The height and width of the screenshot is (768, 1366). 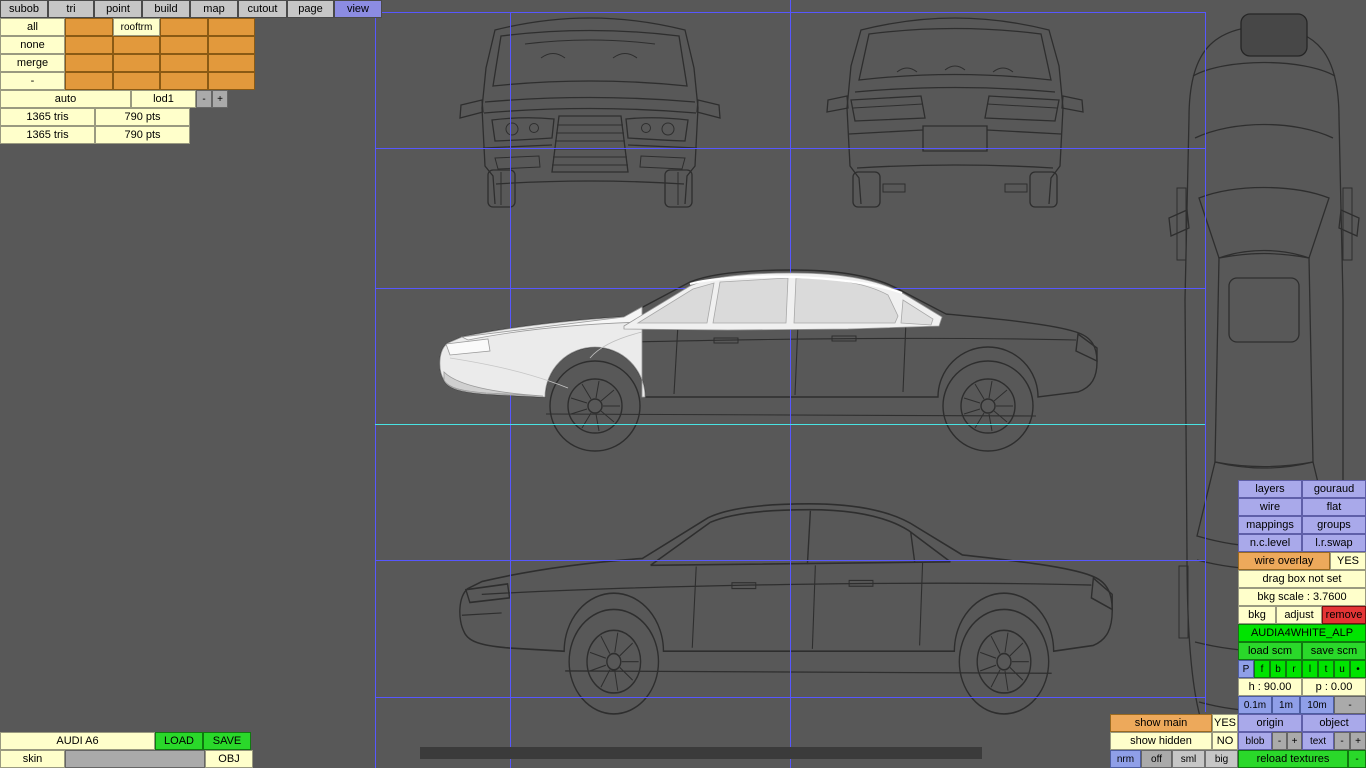 What do you see at coordinates (214, 9) in the screenshot?
I see `tab-map: map` at bounding box center [214, 9].